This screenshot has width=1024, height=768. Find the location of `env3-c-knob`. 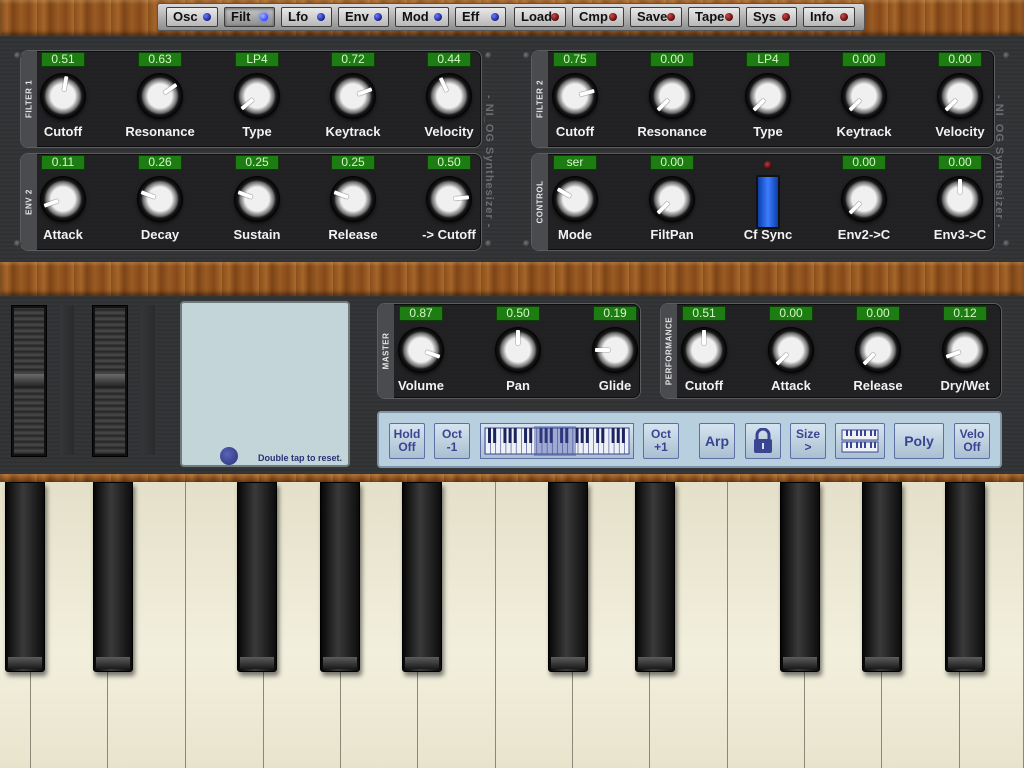

env3-c-knob is located at coordinates (960, 199).